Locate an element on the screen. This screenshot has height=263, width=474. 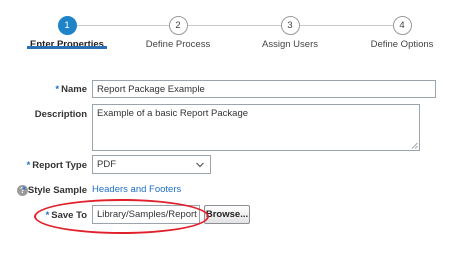
style-sample-label-text: Style Sample is located at coordinates (57, 190).